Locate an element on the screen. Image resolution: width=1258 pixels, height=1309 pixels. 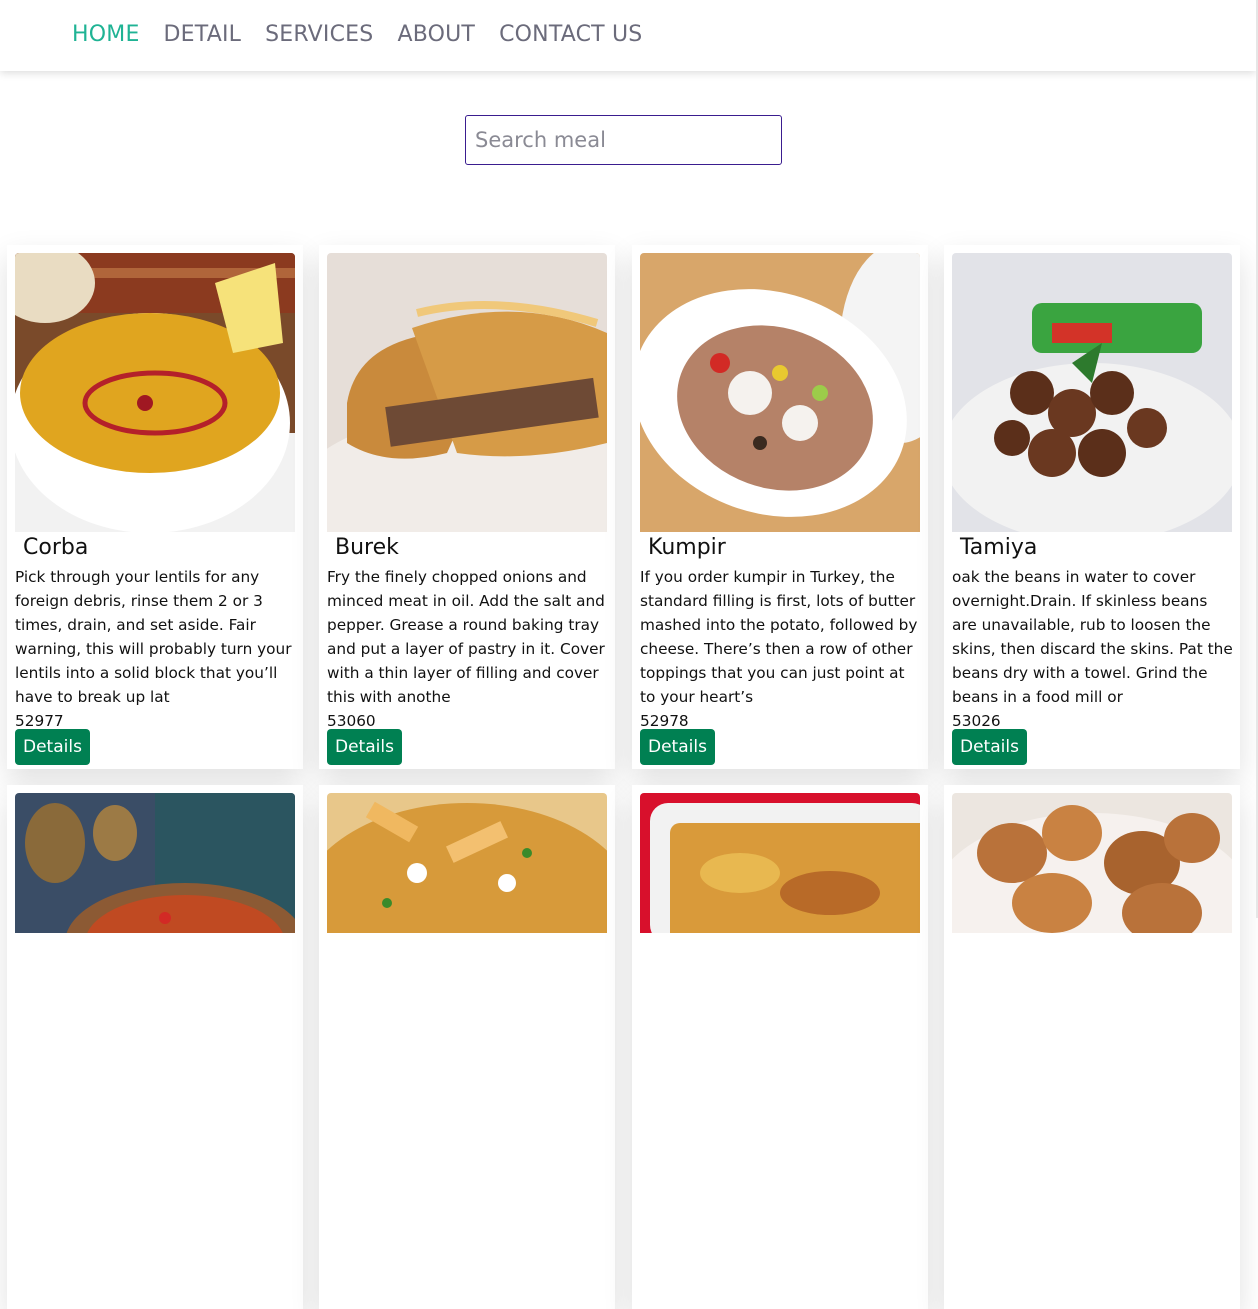
poutine-image is located at coordinates (467, 863).